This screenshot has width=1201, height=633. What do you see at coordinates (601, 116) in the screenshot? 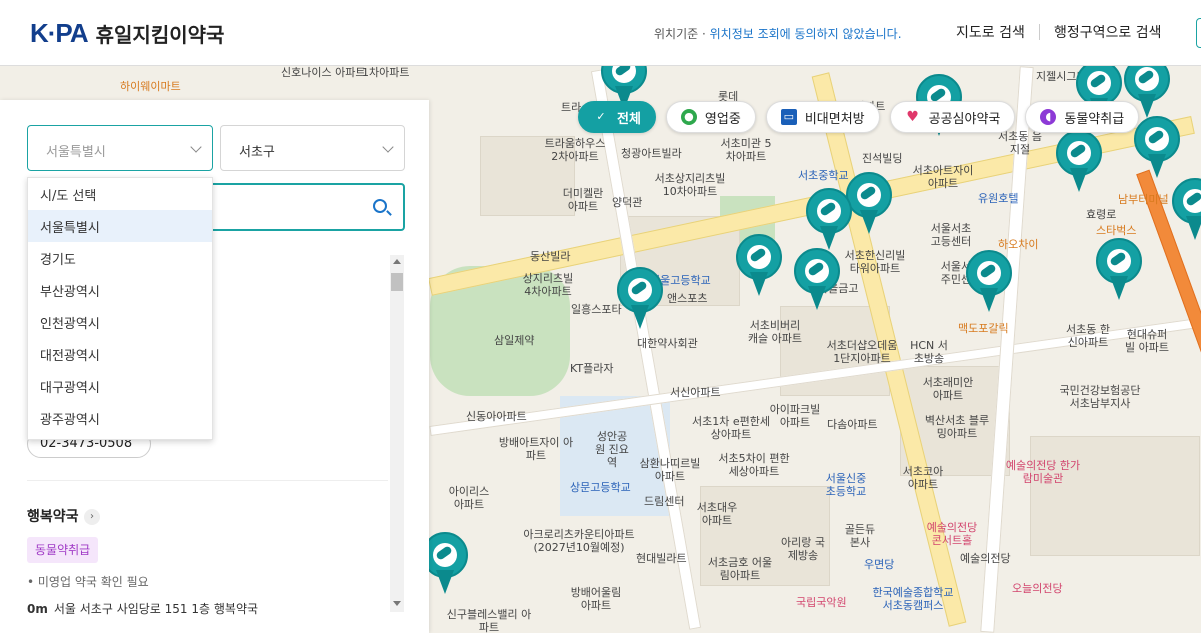
I see `check-icon: ✓` at bounding box center [601, 116].